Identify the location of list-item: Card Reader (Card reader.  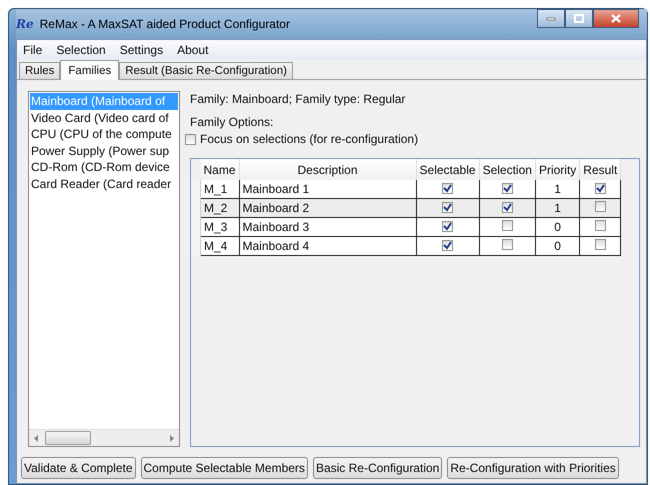
(104, 184).